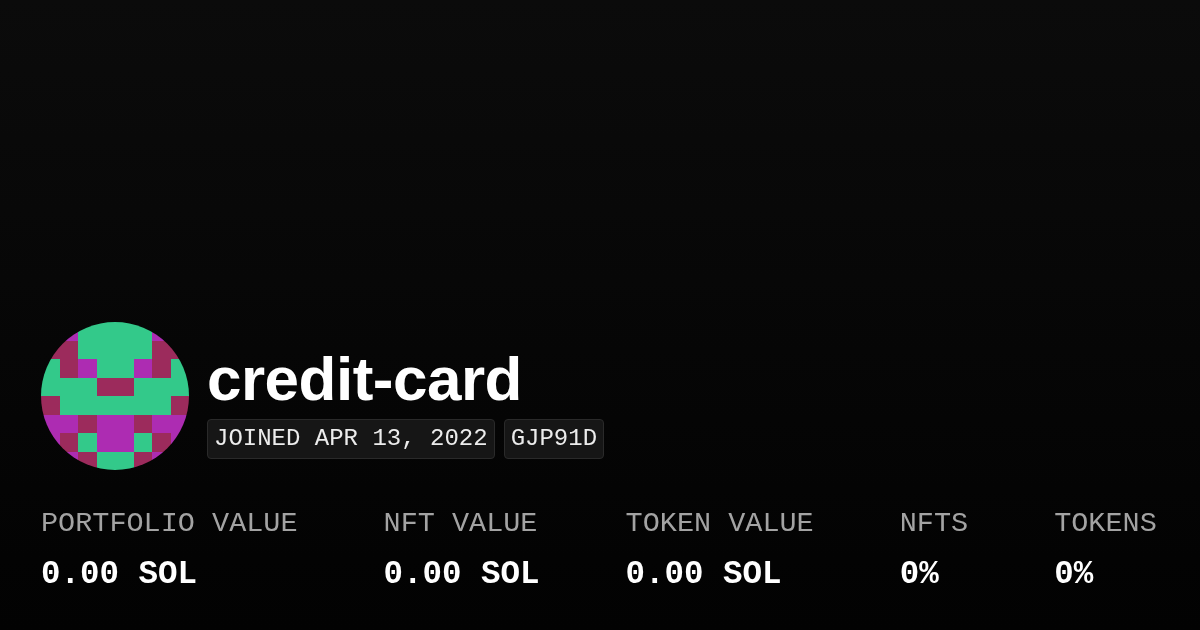  Describe the element at coordinates (365, 379) in the screenshot. I see `profile-name: credit-card` at that location.